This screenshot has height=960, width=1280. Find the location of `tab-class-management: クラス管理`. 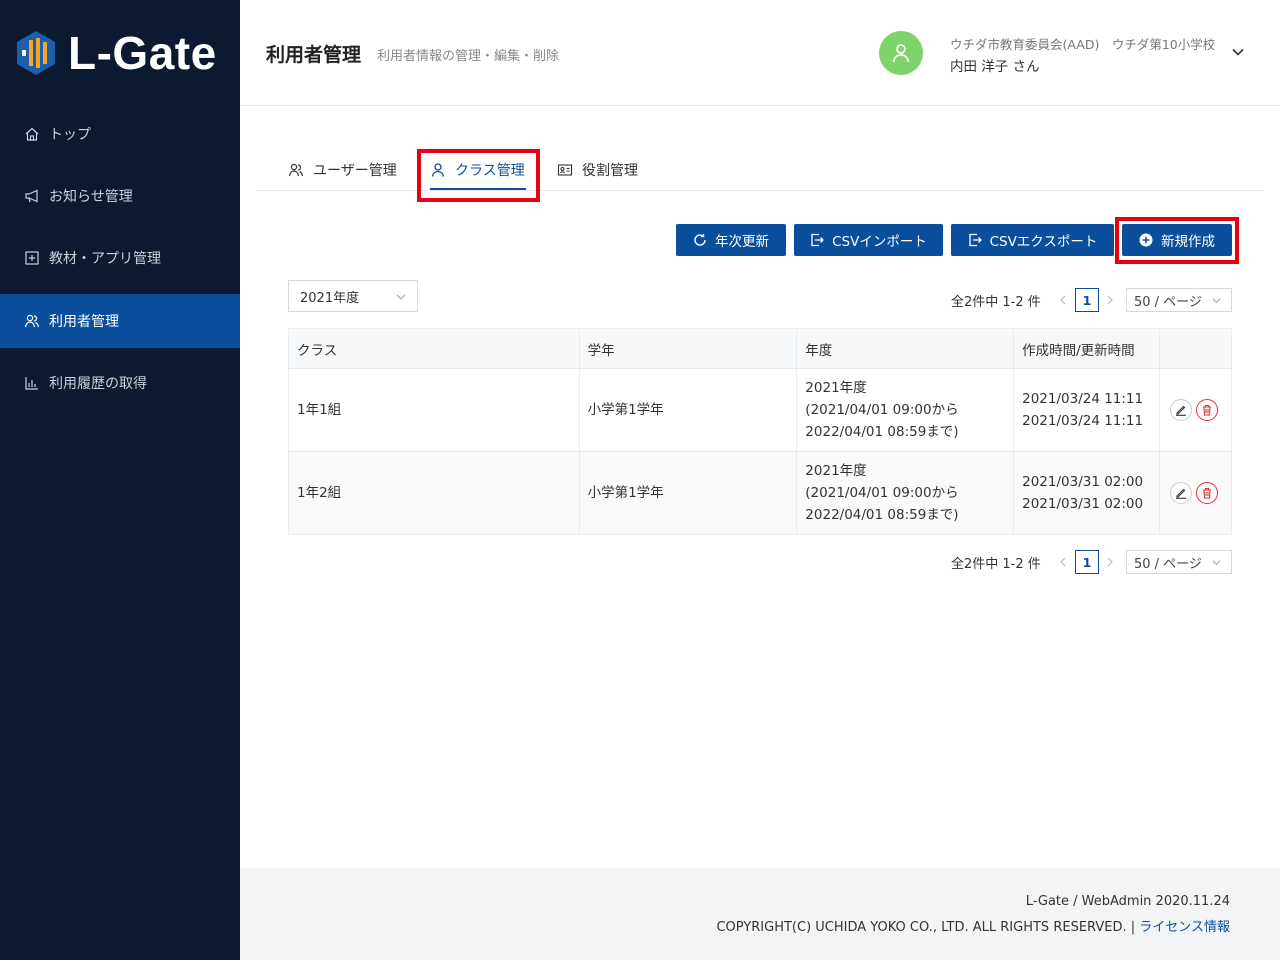

tab-class-management: クラス管理 is located at coordinates (477, 169).